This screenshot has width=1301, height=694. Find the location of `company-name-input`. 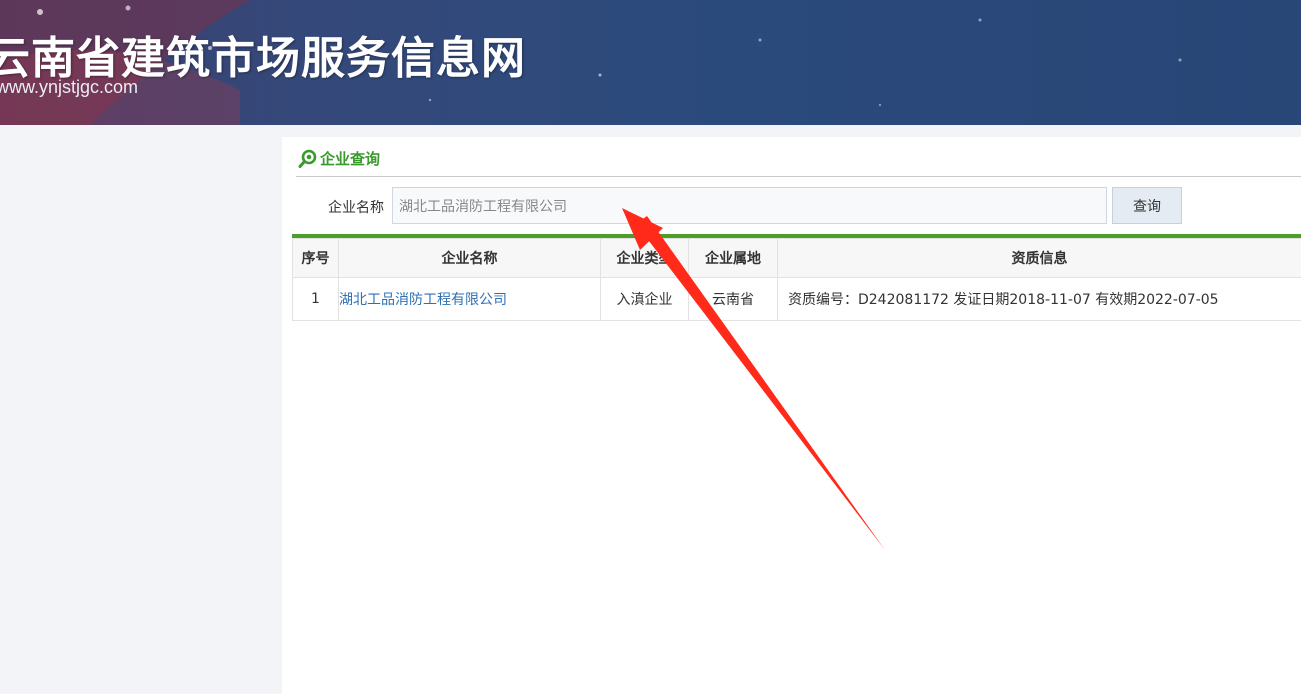

company-name-input is located at coordinates (749, 205).